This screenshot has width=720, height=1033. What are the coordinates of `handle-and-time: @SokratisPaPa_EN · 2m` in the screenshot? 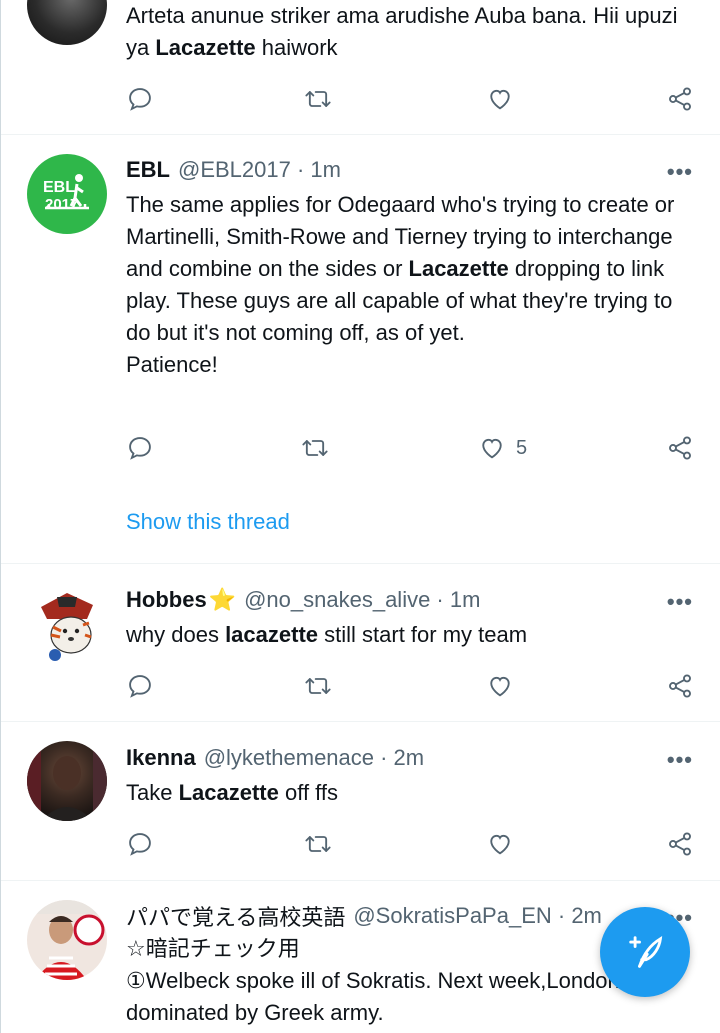 It's located at (477, 916).